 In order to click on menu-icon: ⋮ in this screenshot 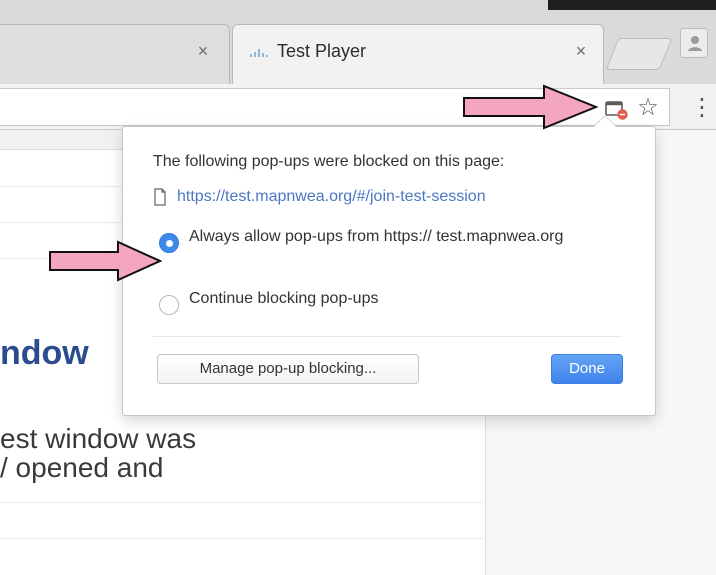, I will do `click(702, 110)`.